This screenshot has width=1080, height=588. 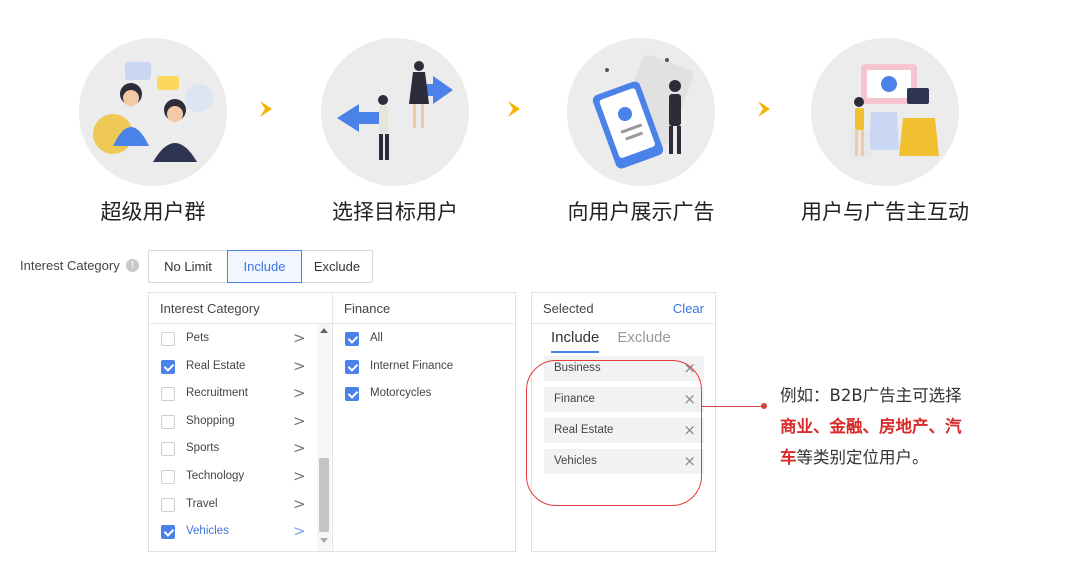 What do you see at coordinates (153, 212) in the screenshot?
I see `step-title: 超级用户群` at bounding box center [153, 212].